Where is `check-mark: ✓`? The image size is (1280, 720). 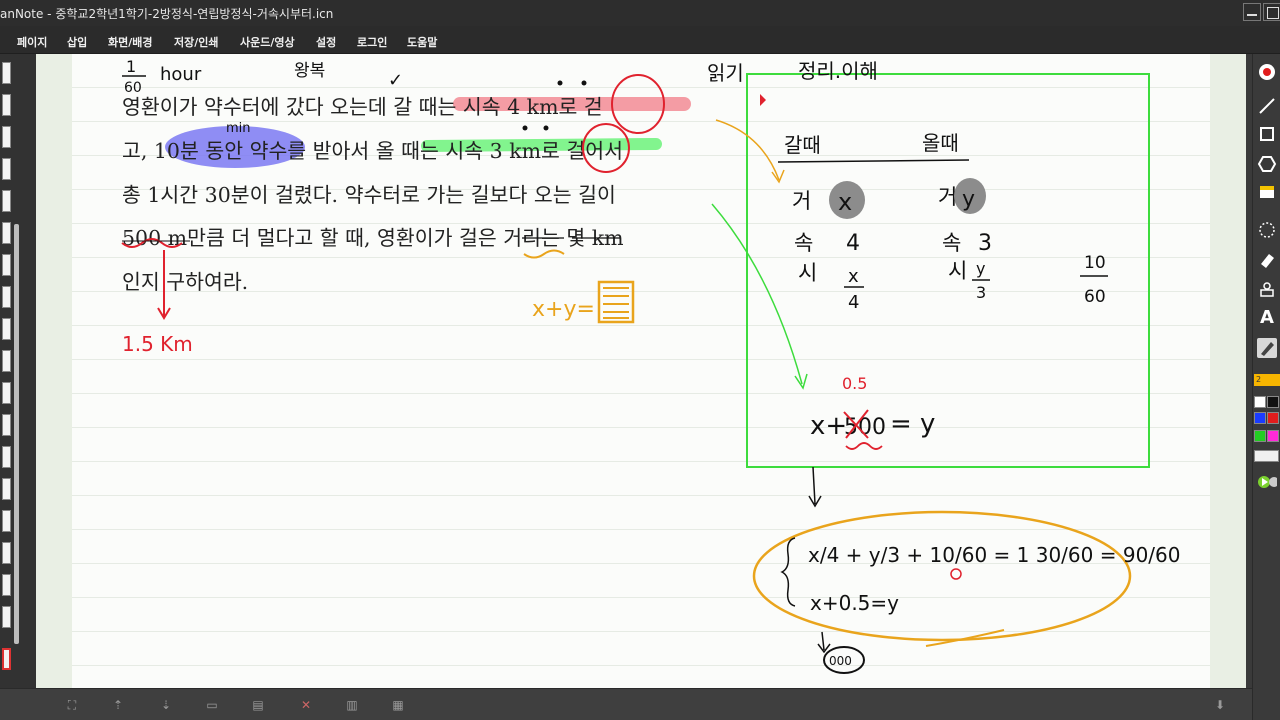 check-mark: ✓ is located at coordinates (395, 80).